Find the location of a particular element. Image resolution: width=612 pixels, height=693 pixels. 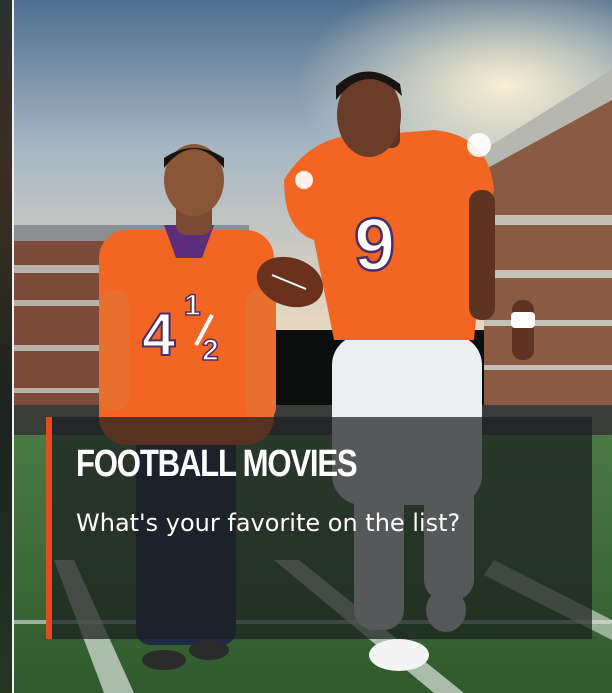

svg-text: 4 is located at coordinates (159, 334).